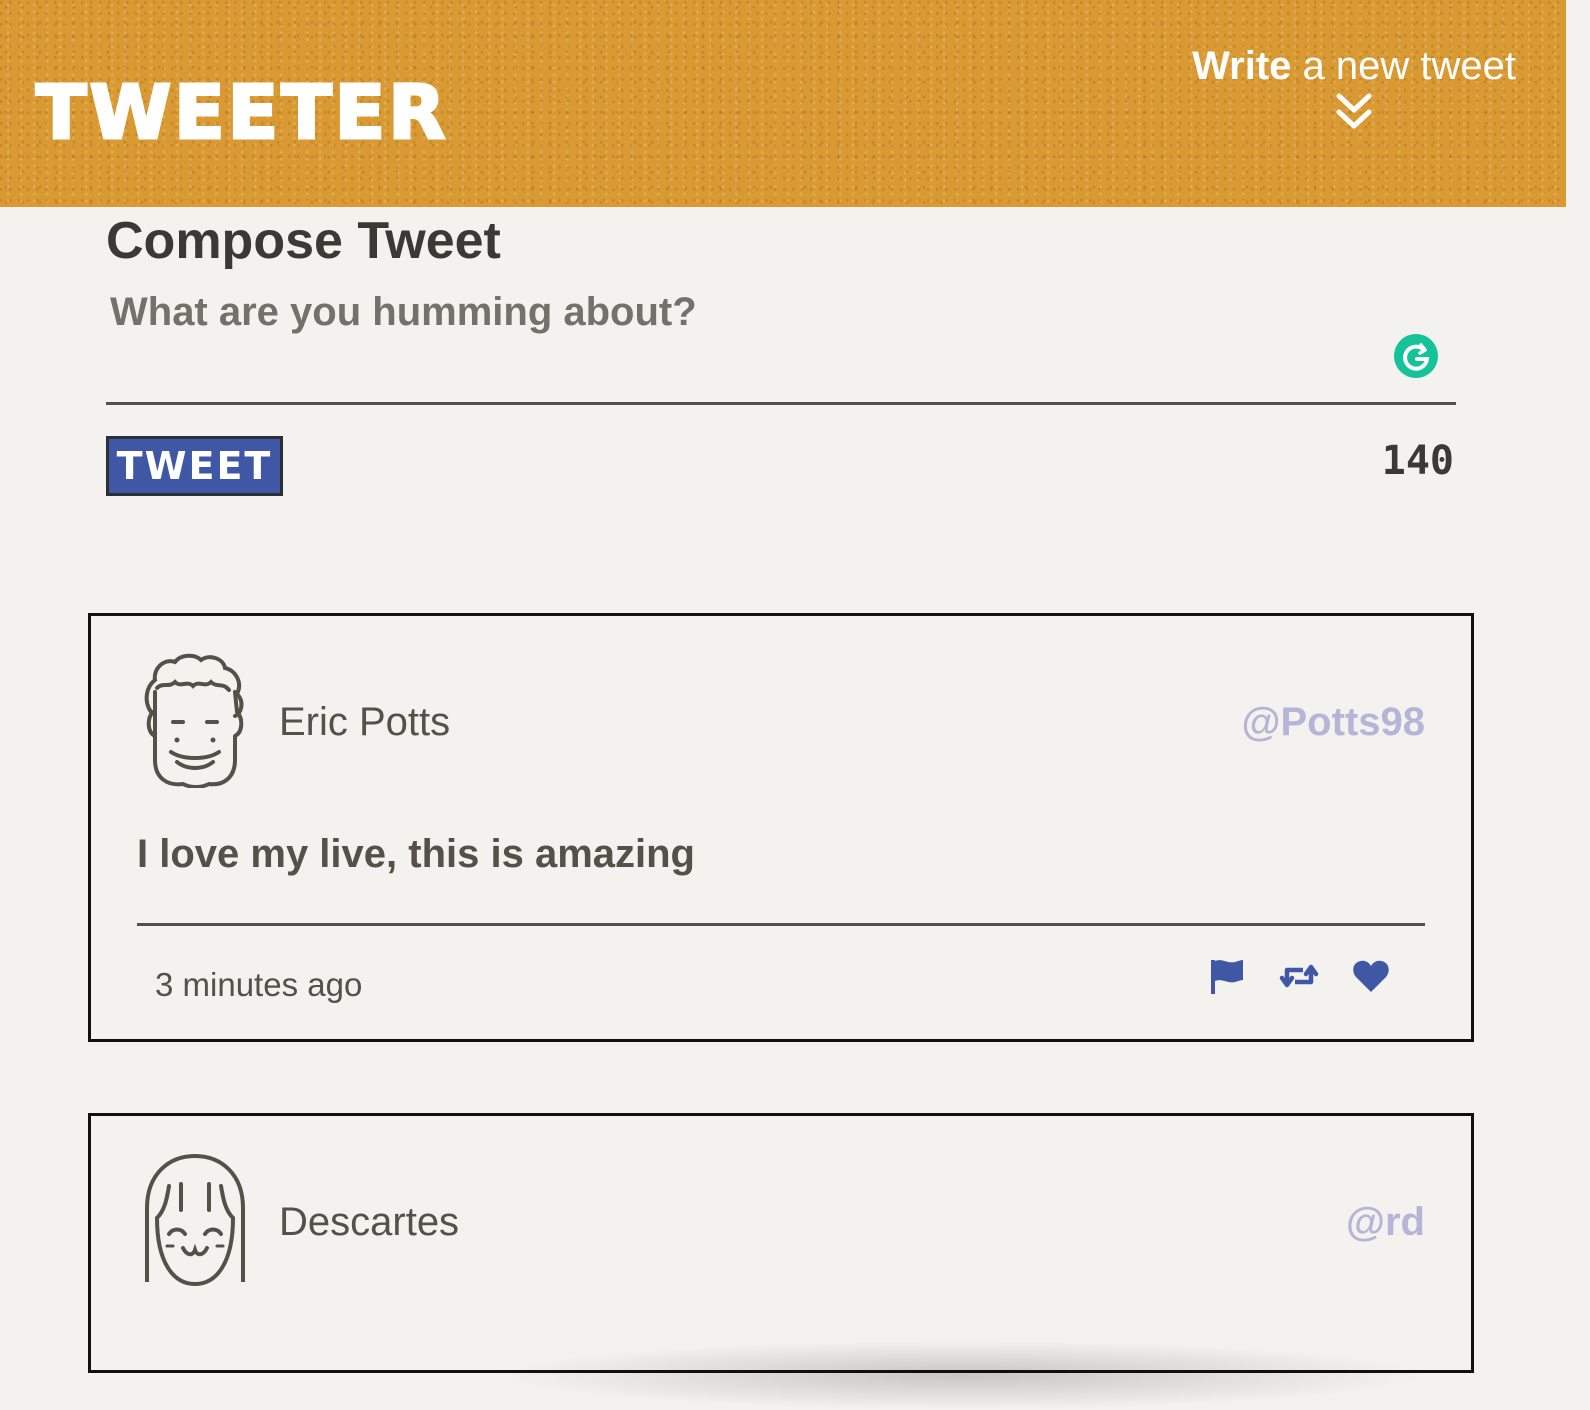  Describe the element at coordinates (194, 720) in the screenshot. I see `avatar-curly-hair-icon` at that location.